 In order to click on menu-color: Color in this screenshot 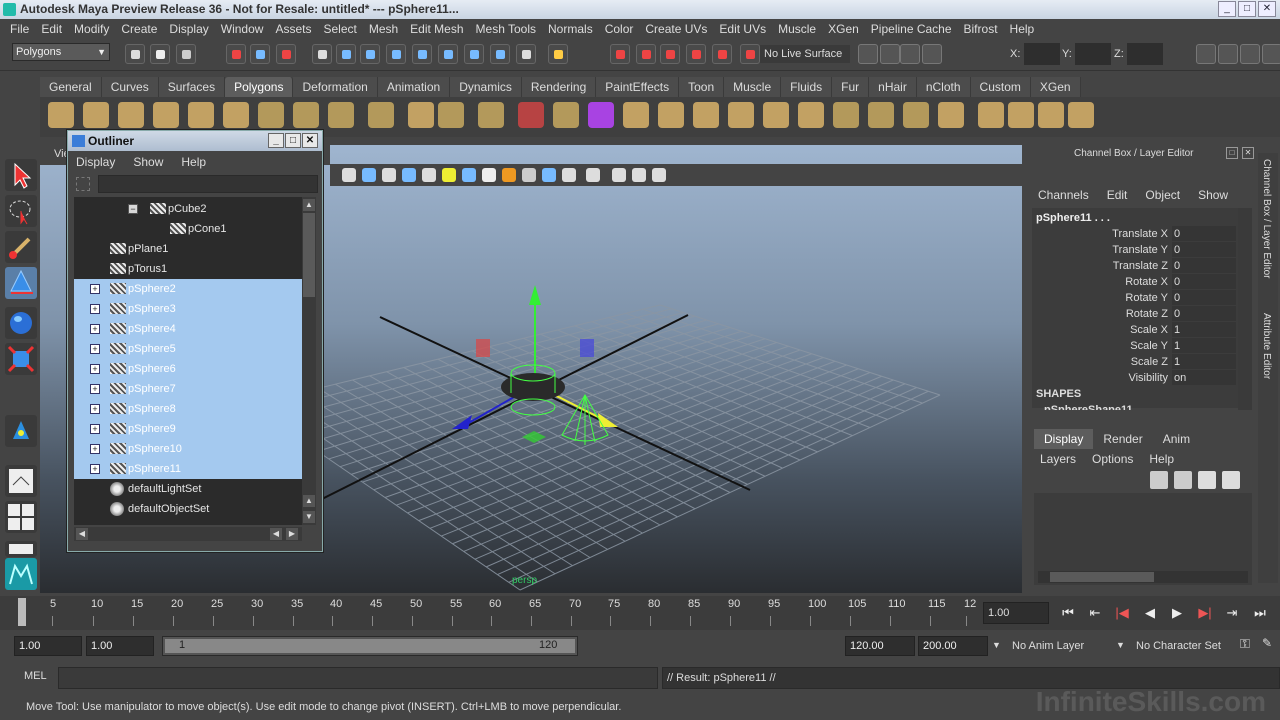, I will do `click(619, 29)`.